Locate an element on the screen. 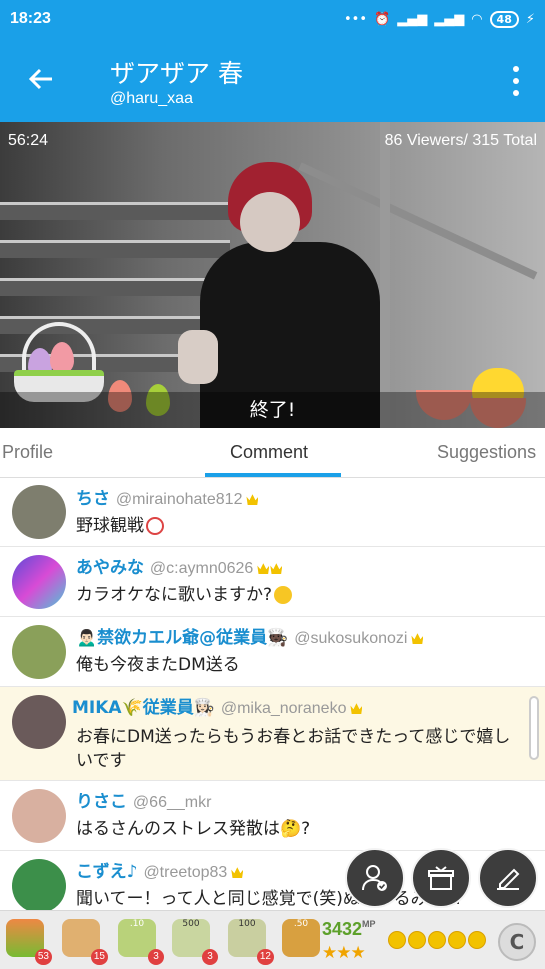 Image resolution: width=545 pixels, height=969 pixels. wifi-icon: ◠ is located at coordinates (477, 19).